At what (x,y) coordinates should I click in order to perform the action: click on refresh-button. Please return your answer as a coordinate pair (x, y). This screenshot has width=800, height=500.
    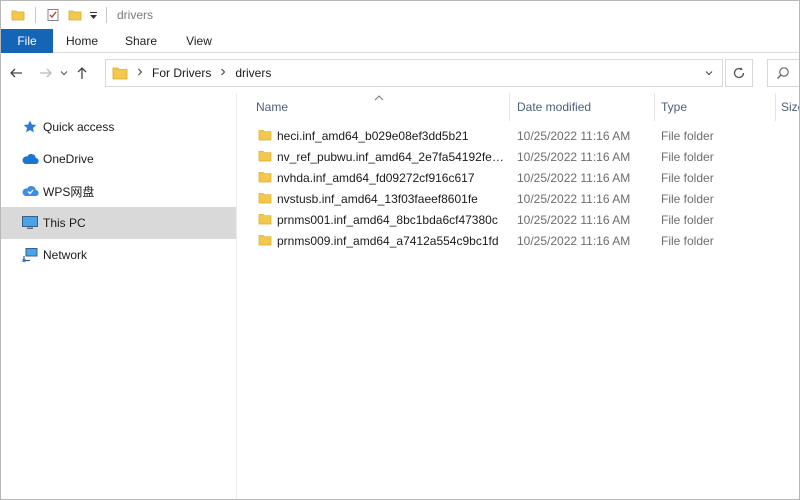
    Looking at the image, I should click on (739, 73).